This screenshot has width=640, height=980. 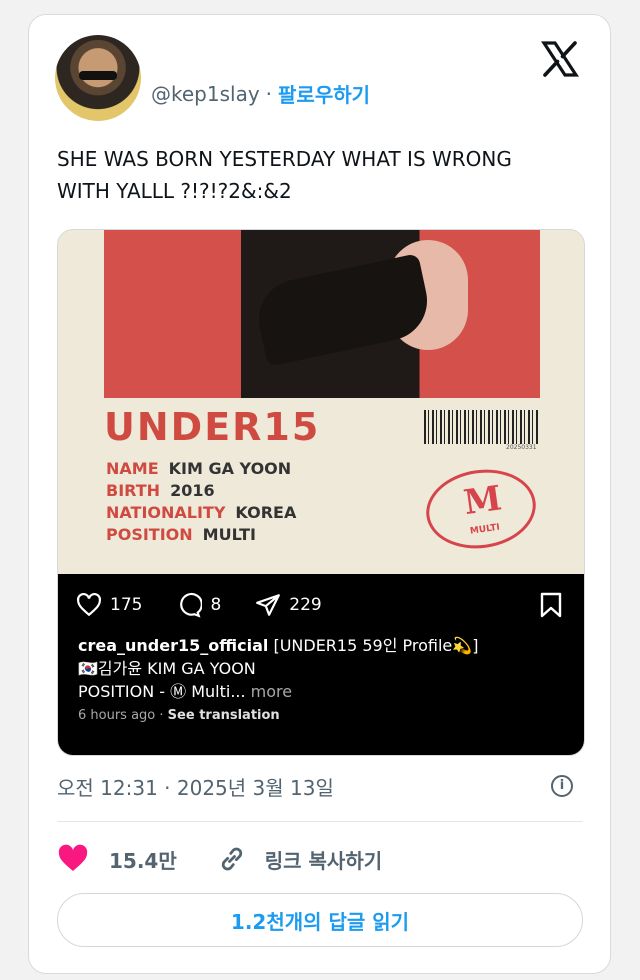 What do you see at coordinates (562, 786) in the screenshot?
I see `info-icon: i` at bounding box center [562, 786].